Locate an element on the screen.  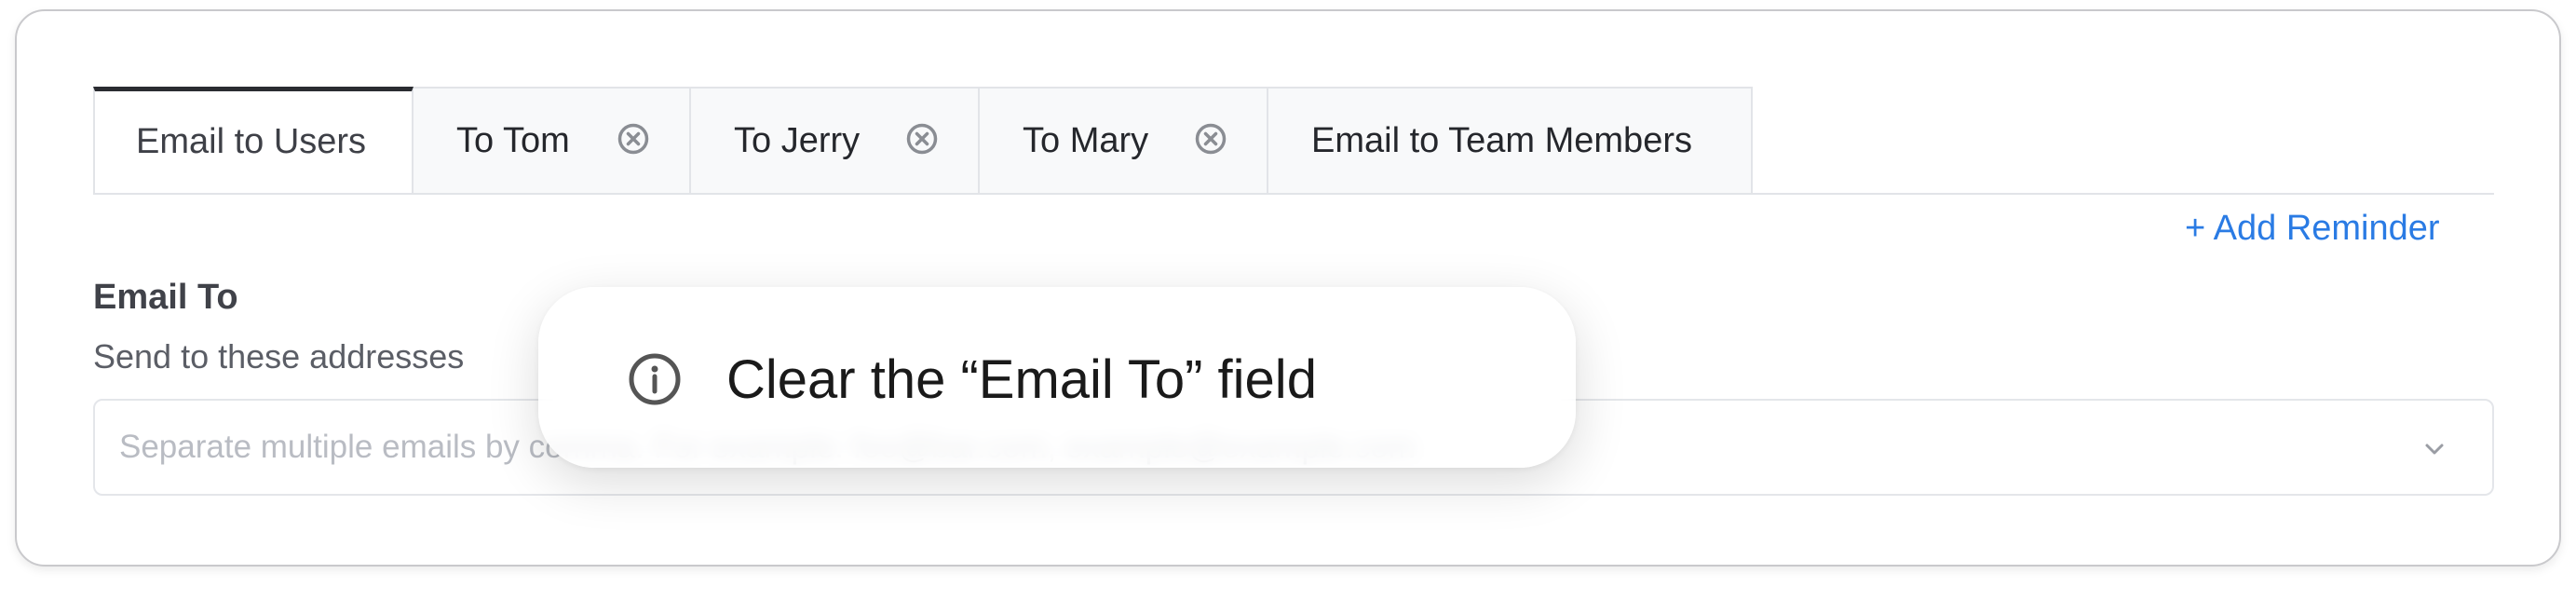
tab-to-jerry: To Jerry is located at coordinates (835, 141).